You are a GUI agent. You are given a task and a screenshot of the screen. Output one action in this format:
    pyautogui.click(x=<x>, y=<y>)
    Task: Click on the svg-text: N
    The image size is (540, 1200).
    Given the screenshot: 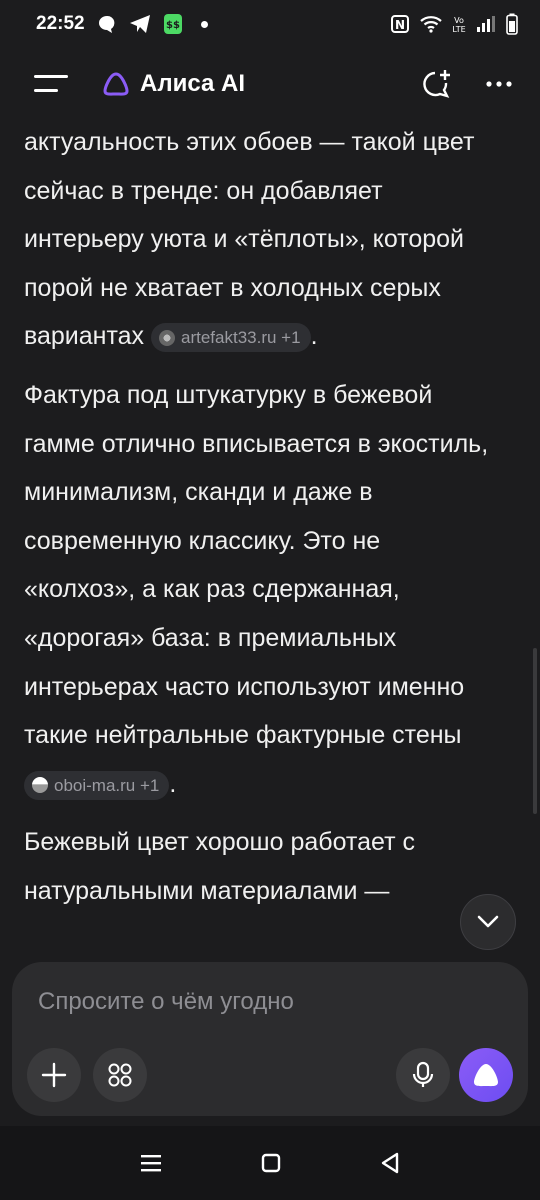 What is the action you would take?
    pyautogui.click(x=400, y=25)
    